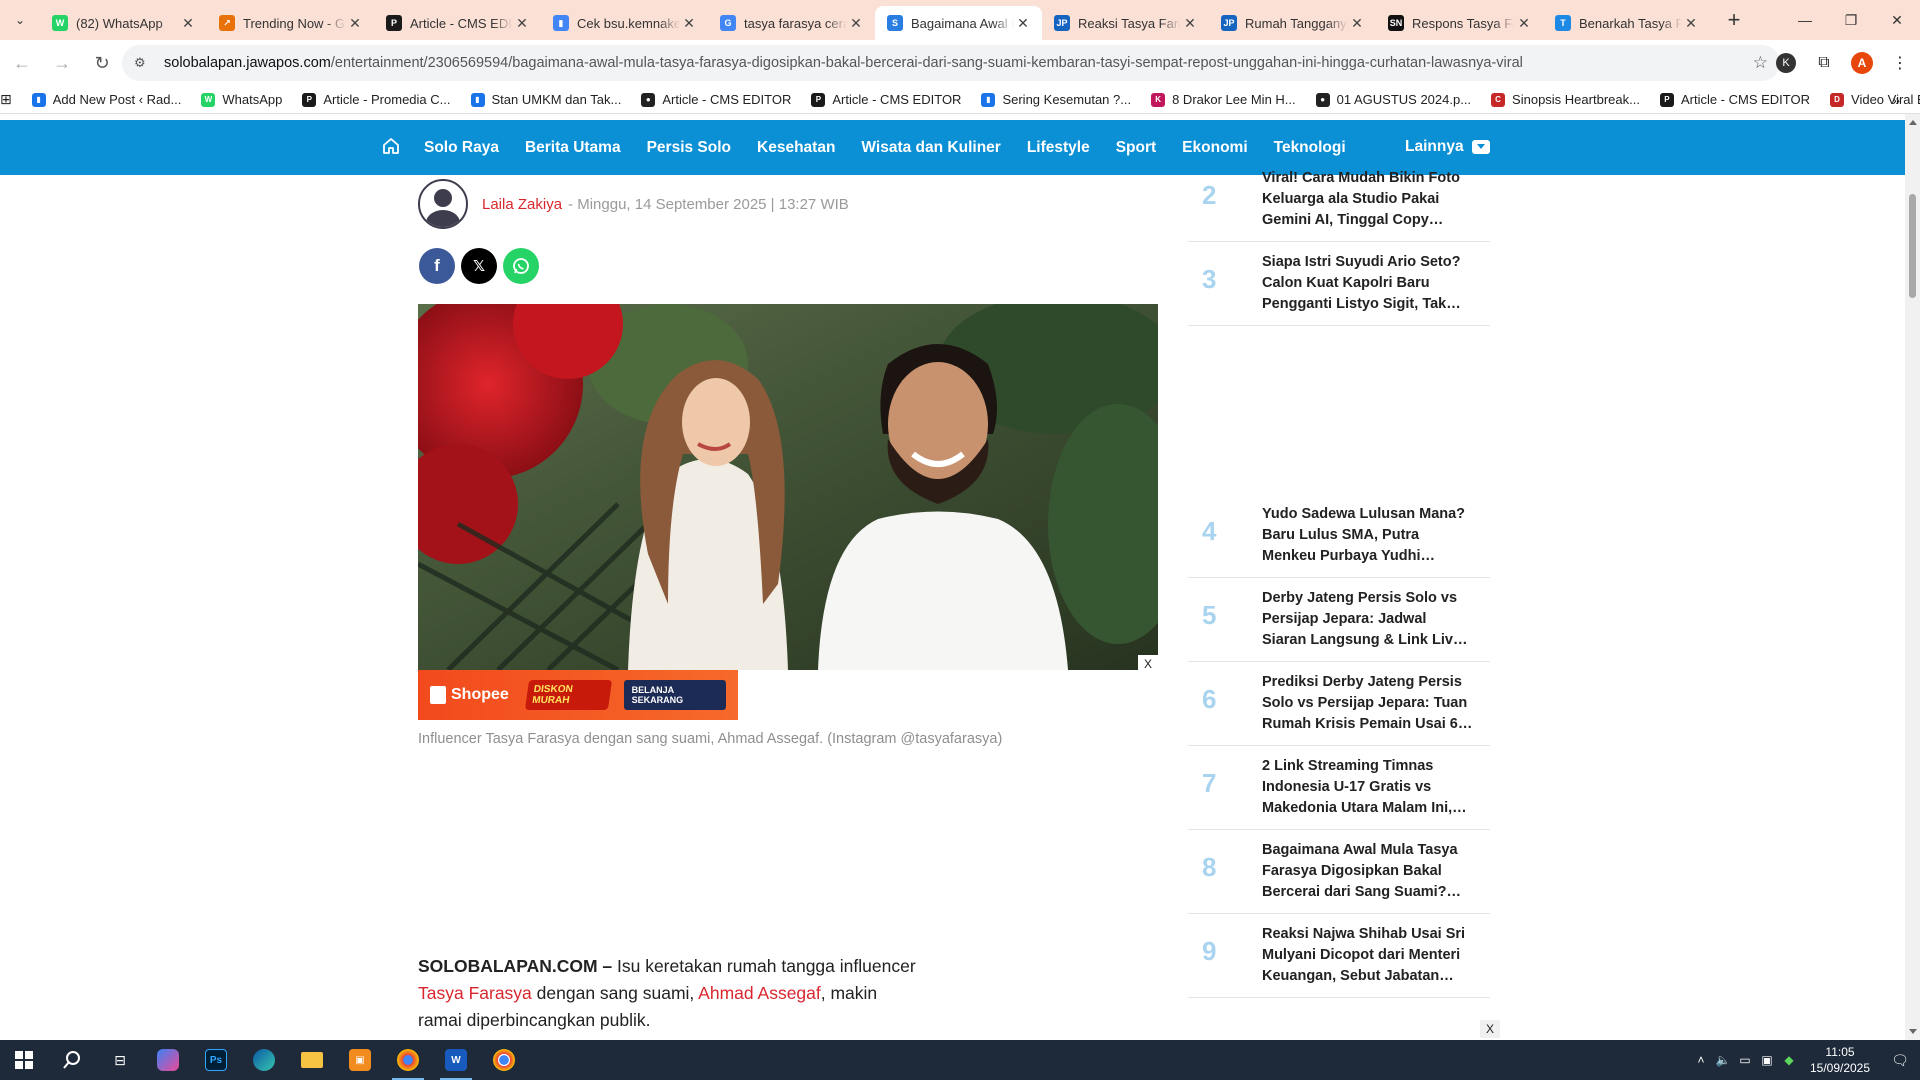  Describe the element at coordinates (479, 266) in the screenshot. I see `x-share-icon: 𝕏` at that location.